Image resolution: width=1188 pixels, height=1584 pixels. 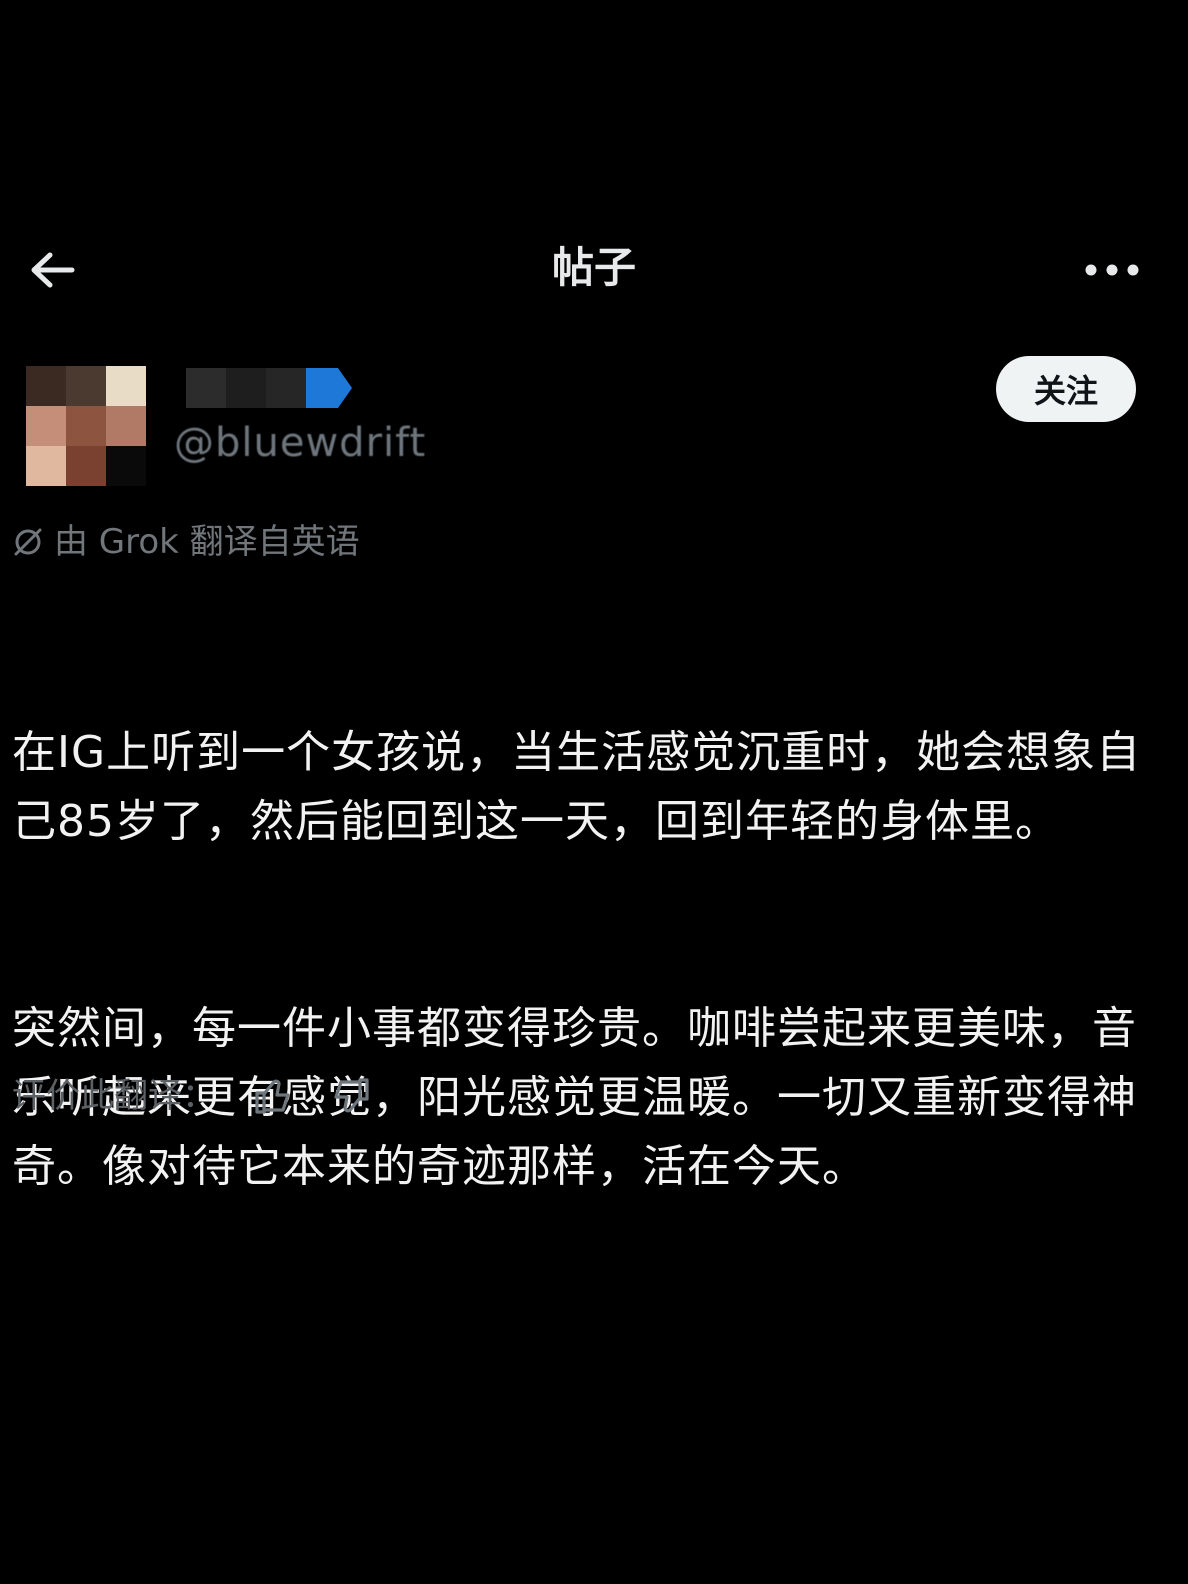 I want to click on more-horizontal-icon, so click(x=1112, y=270).